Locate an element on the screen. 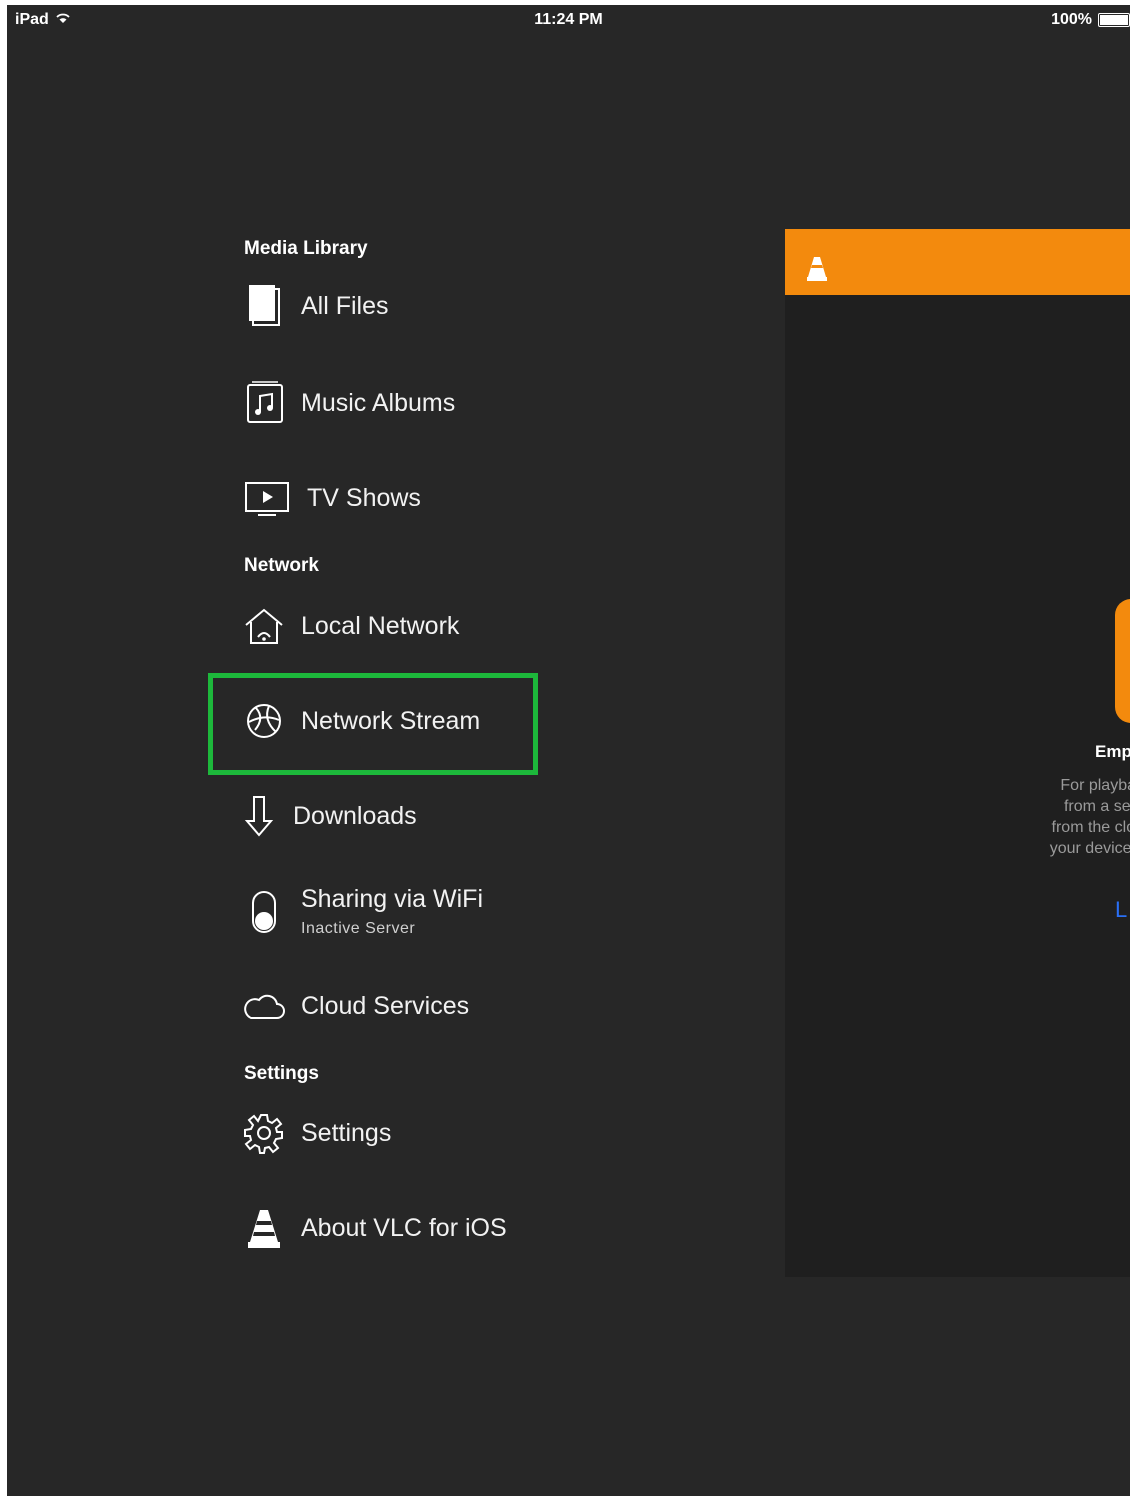 The image size is (1130, 1496). sharing-wifi-text: Sharing via WiFi Inactive Server is located at coordinates (392, 911).